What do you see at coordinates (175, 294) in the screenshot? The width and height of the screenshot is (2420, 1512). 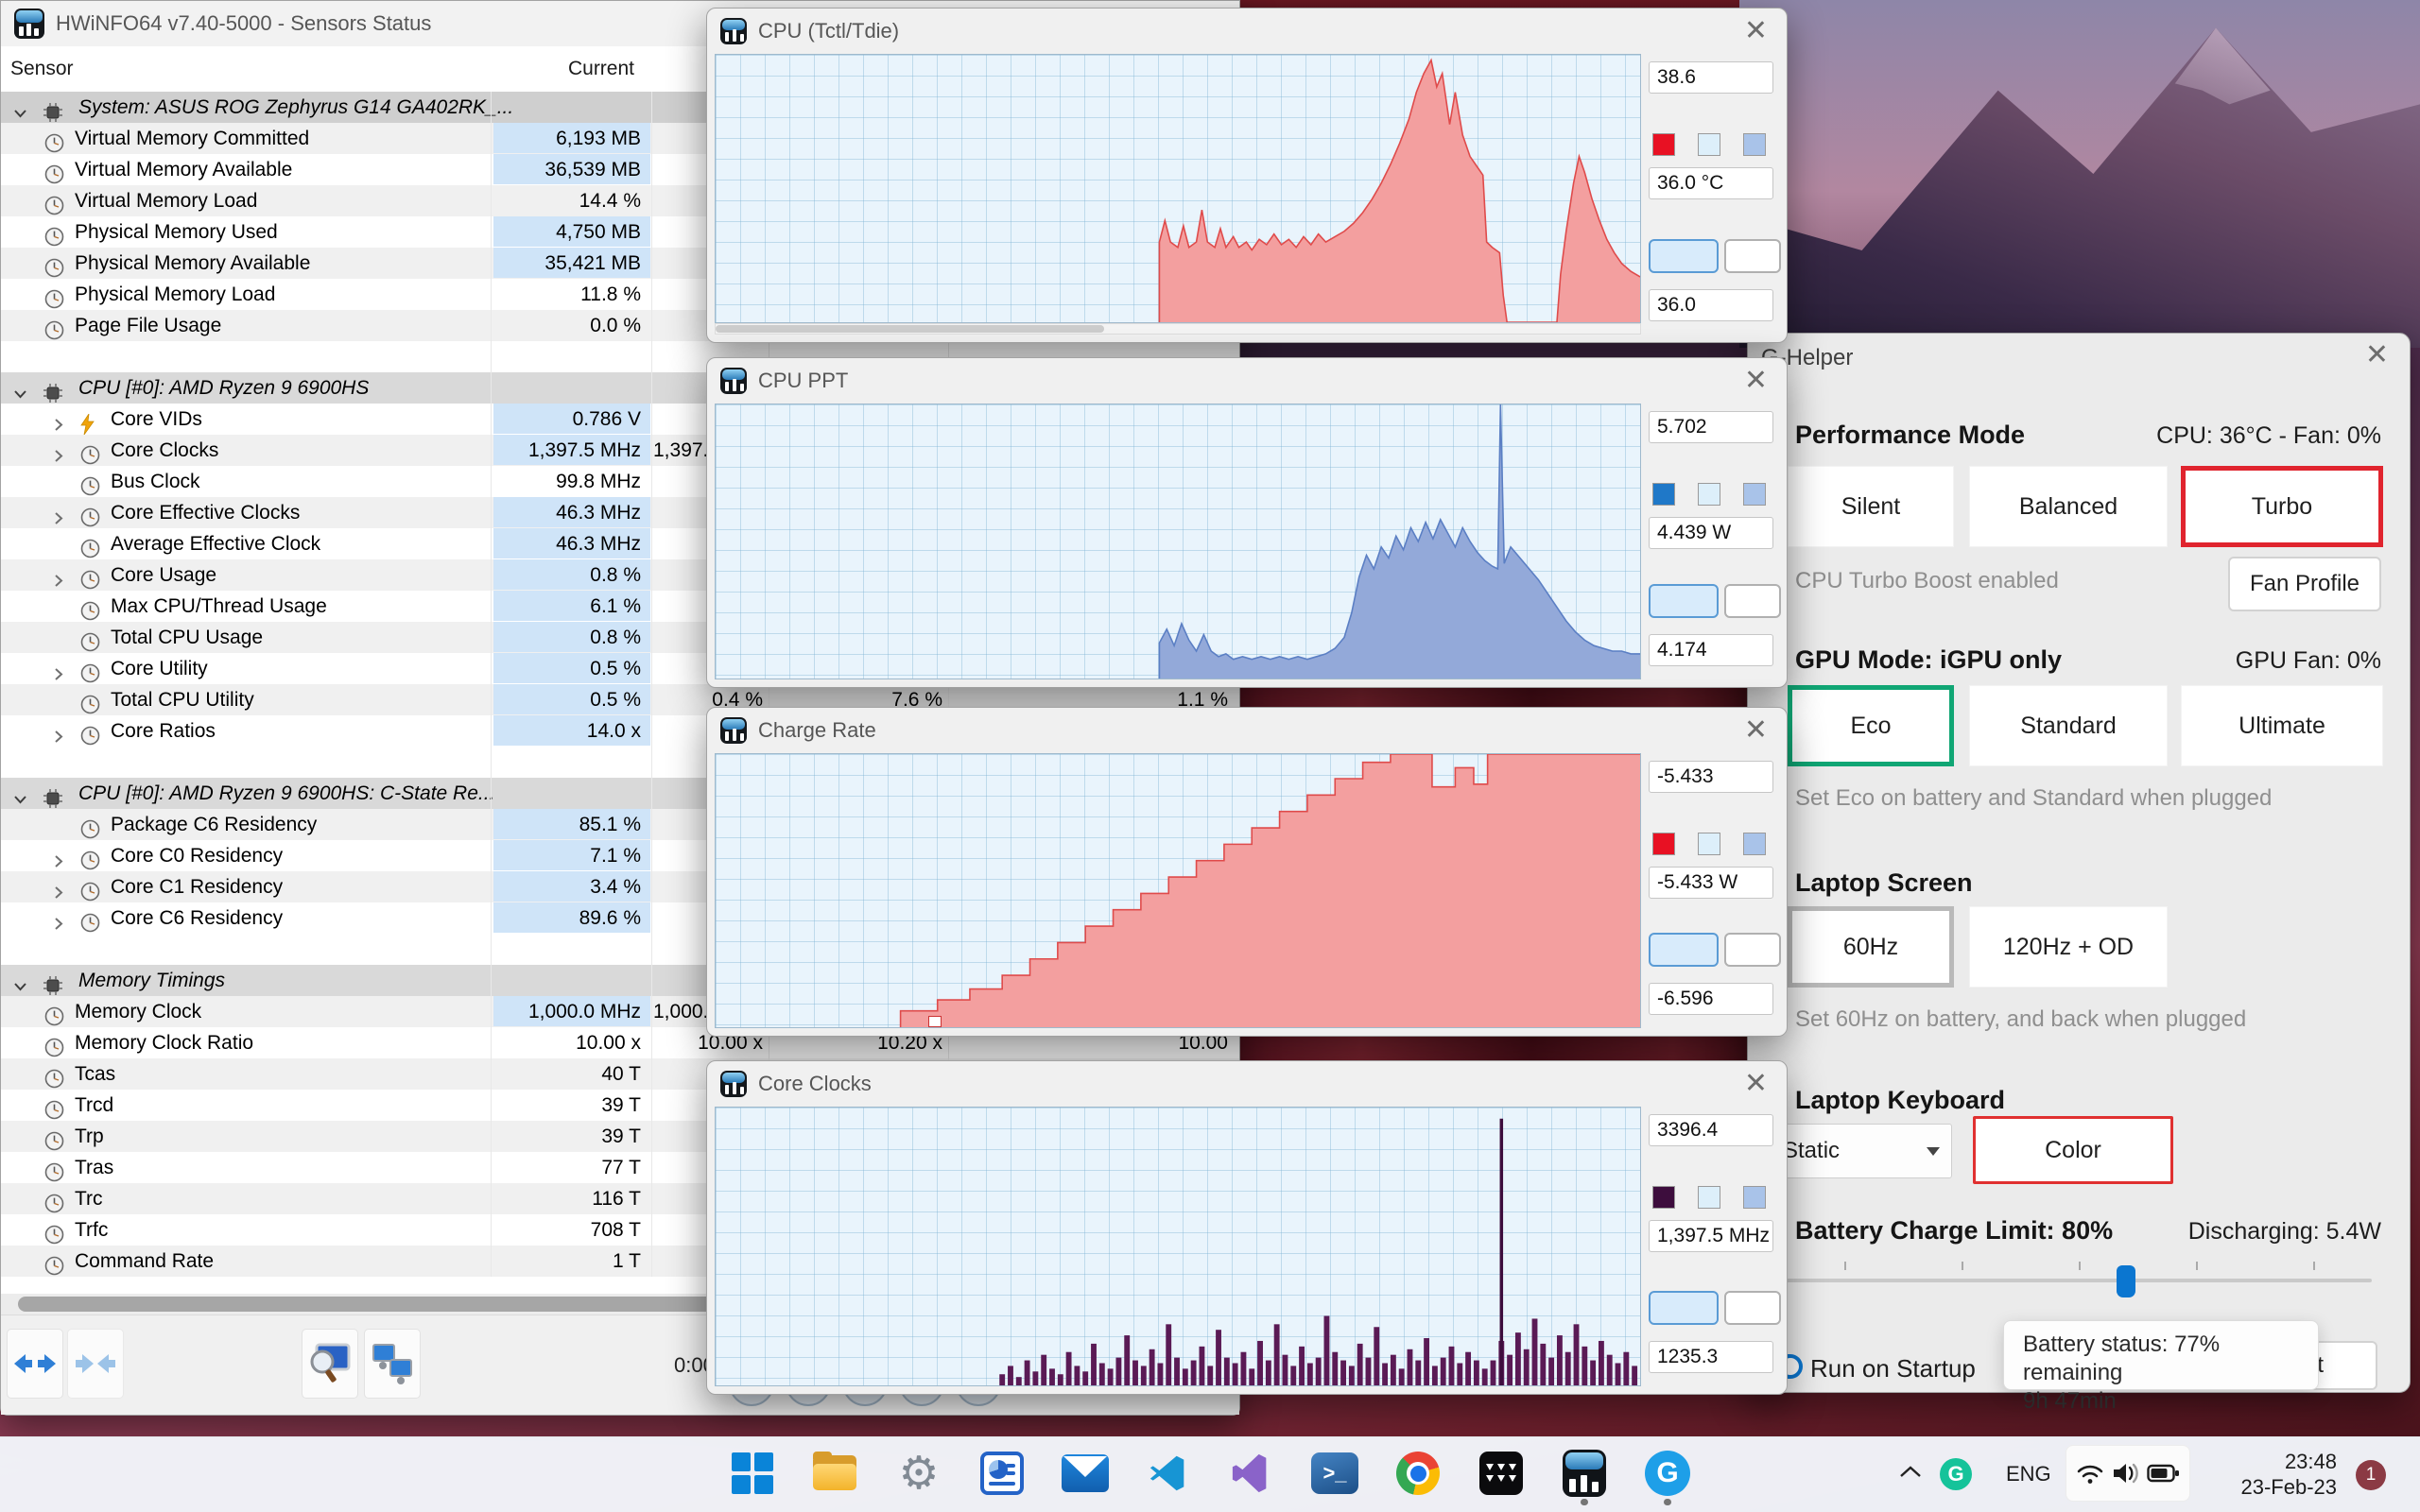 I see `sensor-label: Physical Memory Load` at bounding box center [175, 294].